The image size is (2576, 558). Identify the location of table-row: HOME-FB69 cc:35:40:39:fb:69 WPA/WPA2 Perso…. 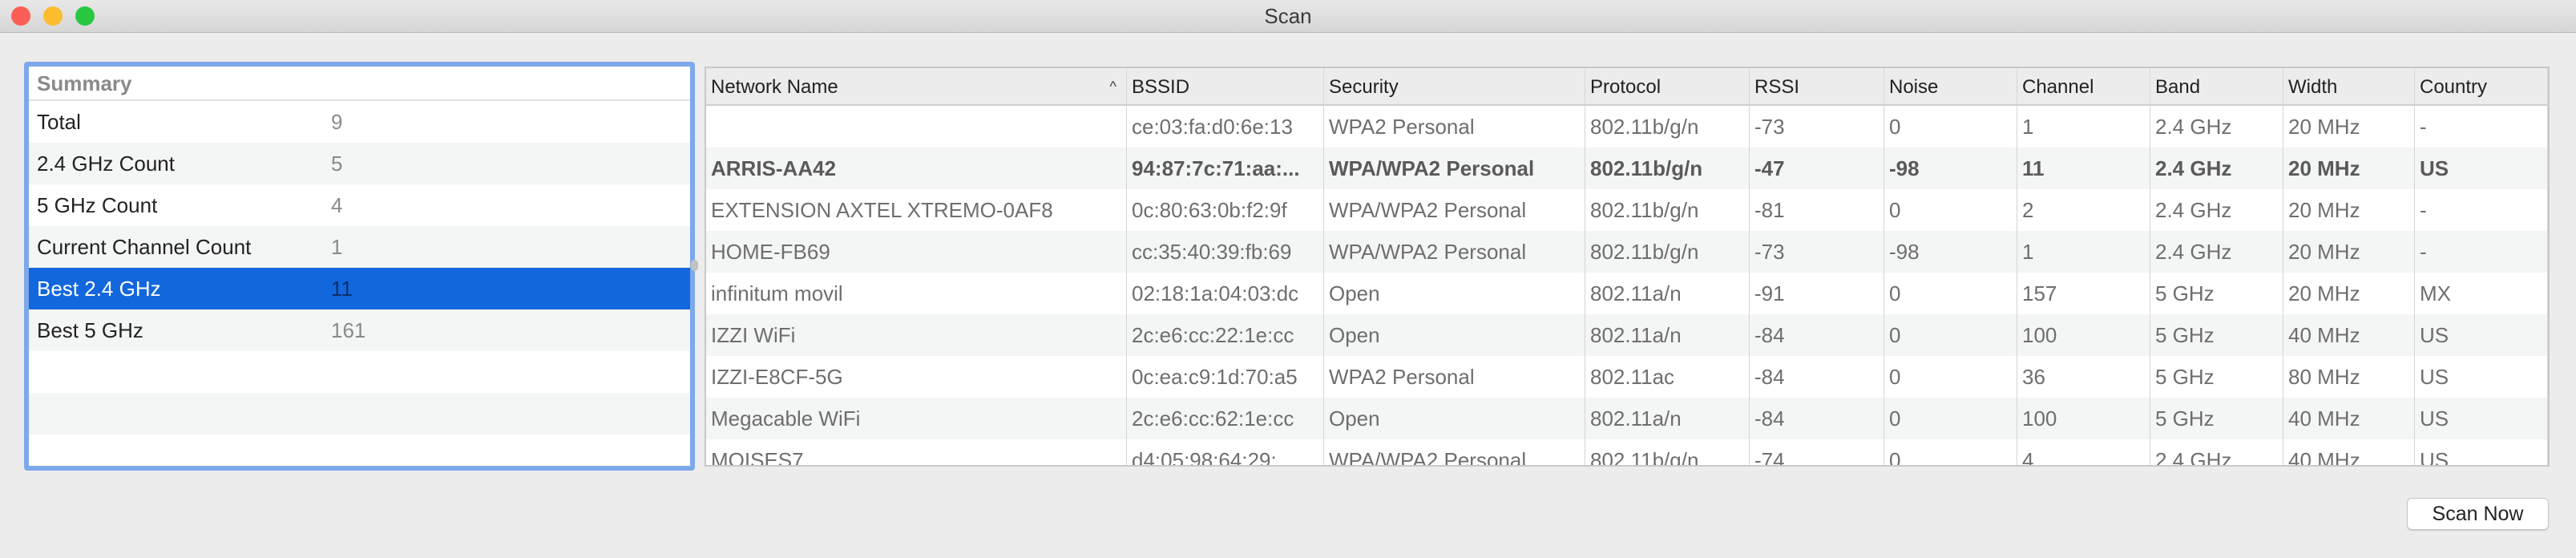
(1627, 252).